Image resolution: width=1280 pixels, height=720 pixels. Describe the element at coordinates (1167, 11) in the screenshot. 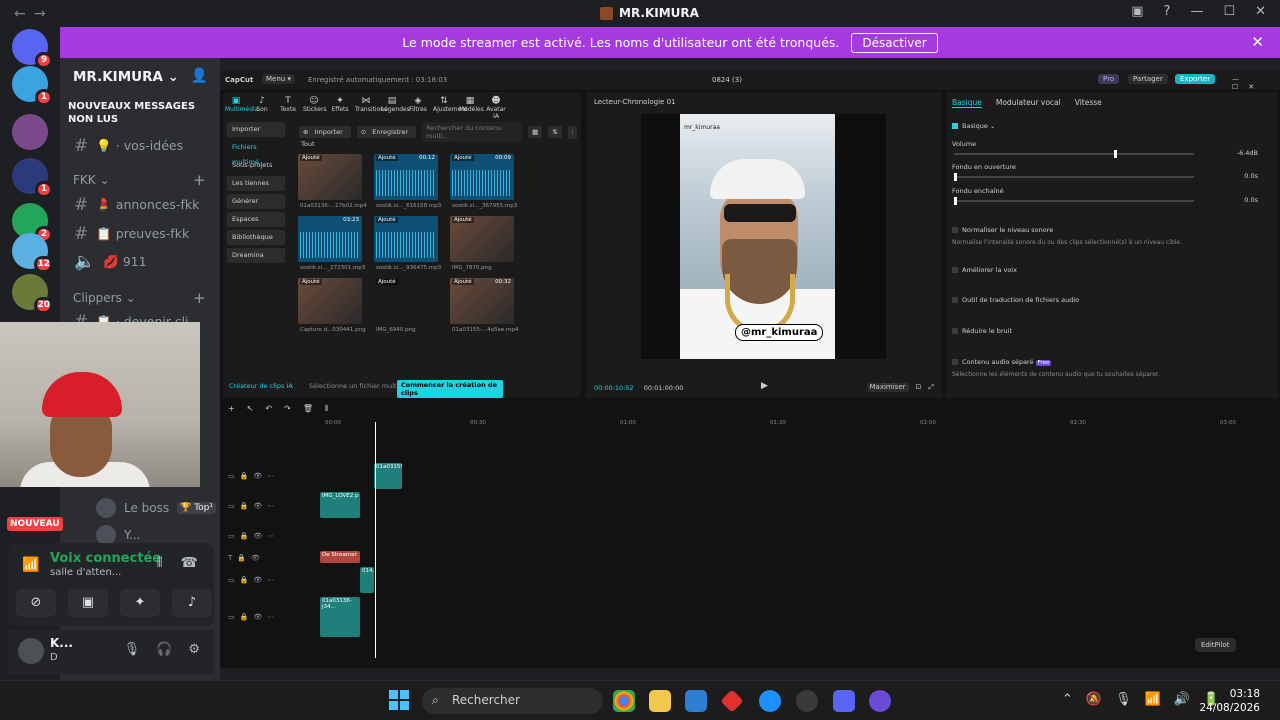

I see `help-icon: ?` at that location.